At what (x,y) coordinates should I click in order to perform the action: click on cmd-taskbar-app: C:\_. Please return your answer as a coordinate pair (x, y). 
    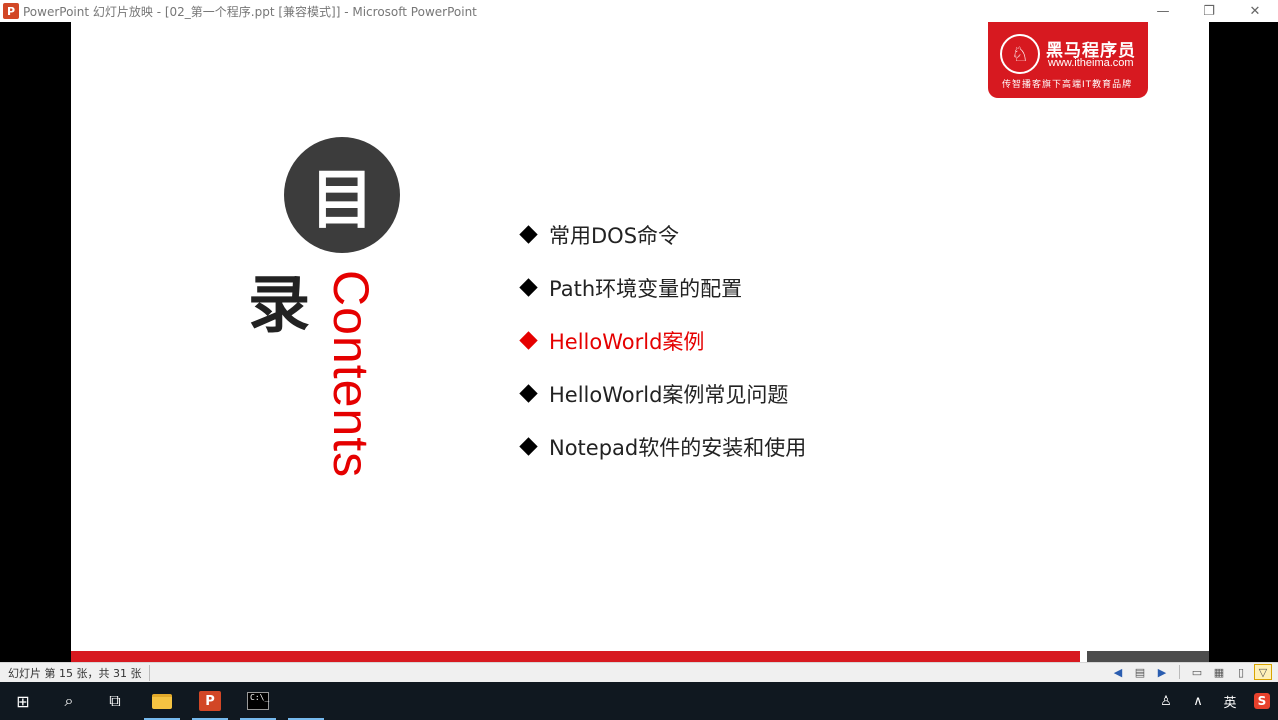
    Looking at the image, I should click on (258, 701).